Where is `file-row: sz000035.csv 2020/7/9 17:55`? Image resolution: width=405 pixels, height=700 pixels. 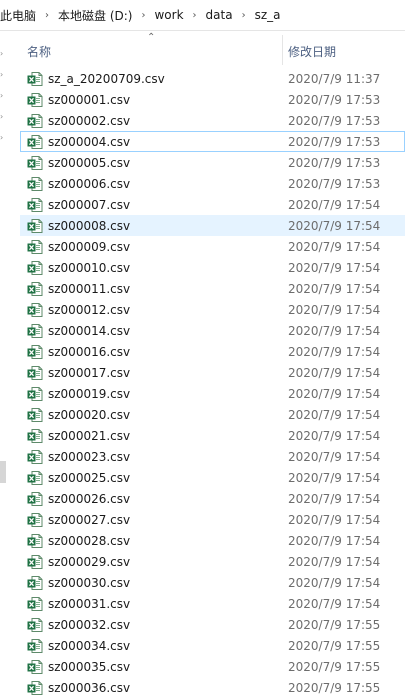 file-row: sz000035.csv 2020/7/9 17:55 is located at coordinates (212, 666).